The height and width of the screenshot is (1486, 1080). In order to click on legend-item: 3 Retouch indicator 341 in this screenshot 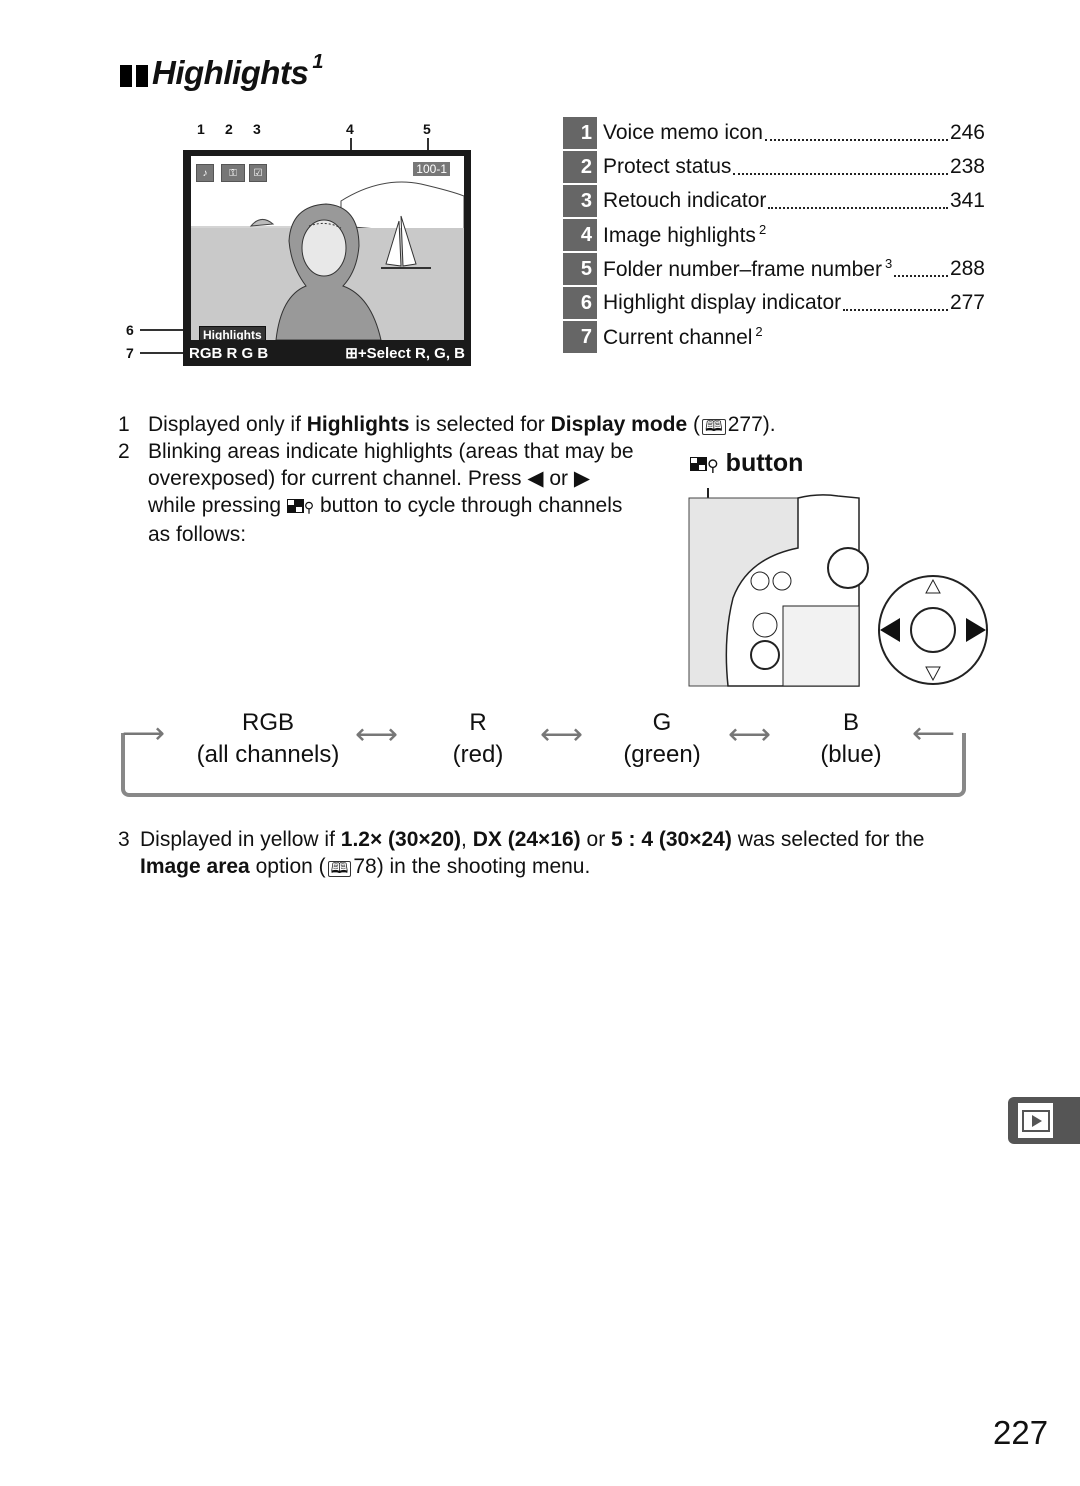, I will do `click(774, 201)`.